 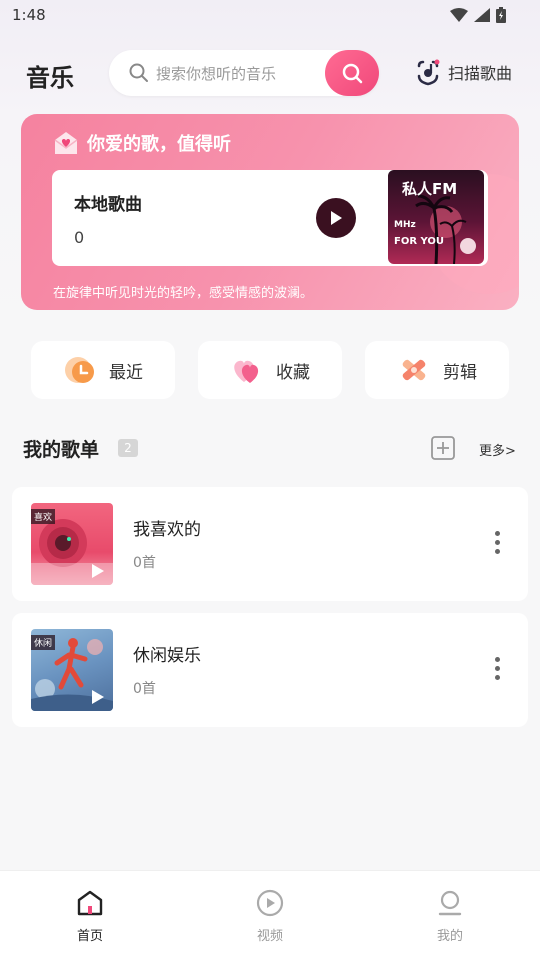 I want to click on banner-subtitle: 在旋律中听见时光的轻吟，感受情感的波澜。, so click(x=183, y=293).